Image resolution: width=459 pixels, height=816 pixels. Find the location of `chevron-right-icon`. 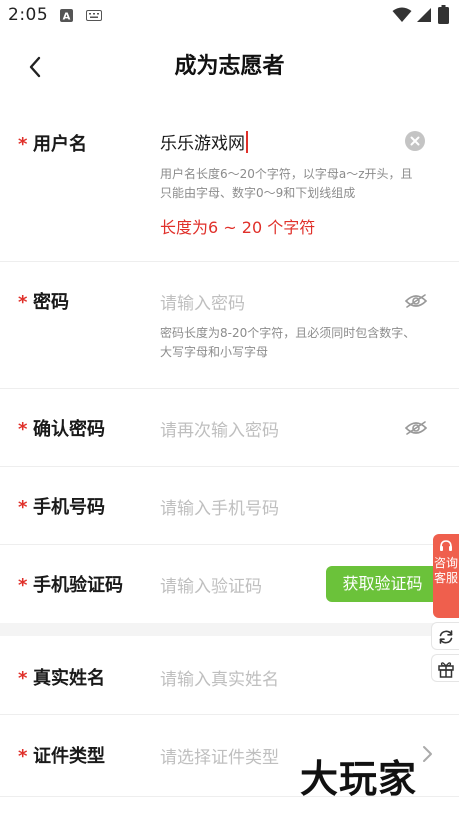

chevron-right-icon is located at coordinates (427, 754).